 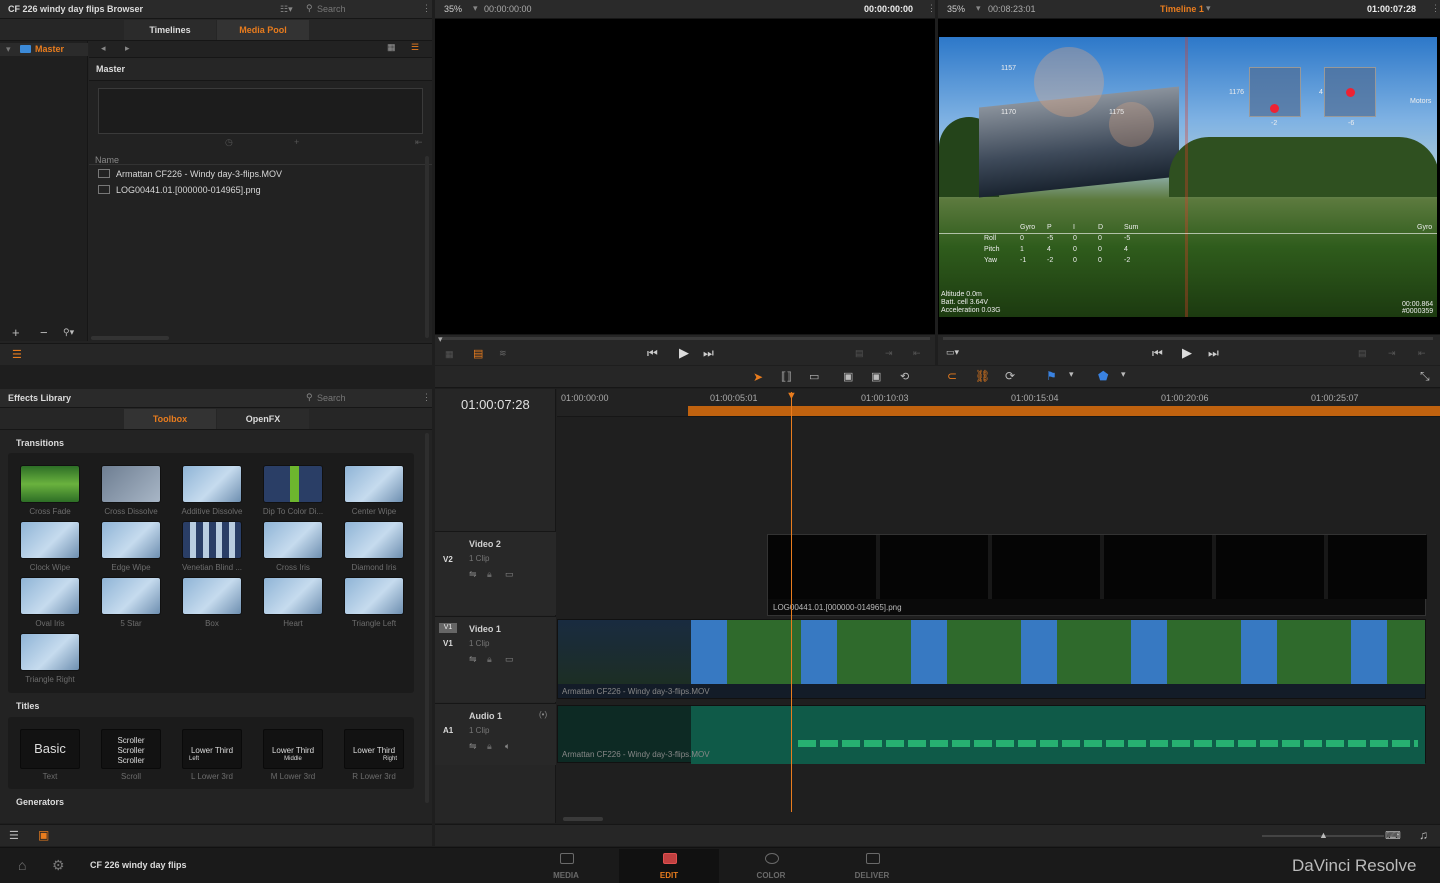 What do you see at coordinates (127, 48) in the screenshot?
I see `forward-icon: ▸` at bounding box center [127, 48].